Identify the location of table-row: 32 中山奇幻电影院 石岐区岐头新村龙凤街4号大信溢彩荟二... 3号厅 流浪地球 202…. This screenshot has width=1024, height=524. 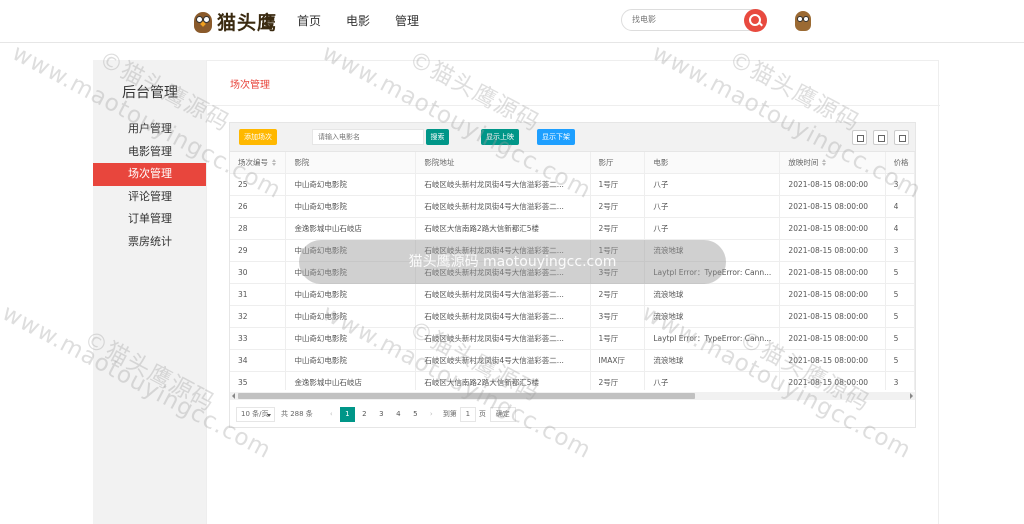
(572, 316).